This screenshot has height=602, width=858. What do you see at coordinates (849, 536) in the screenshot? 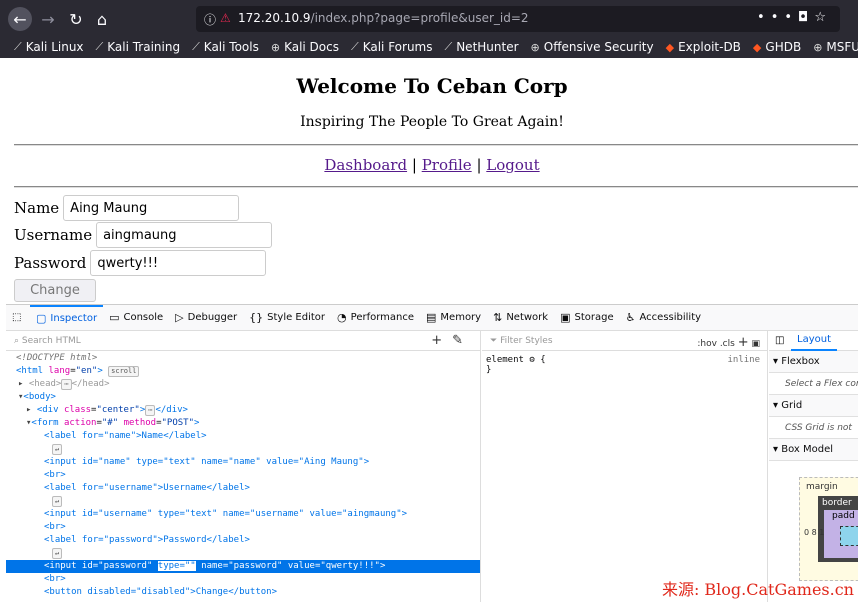
I see `box-content` at bounding box center [849, 536].